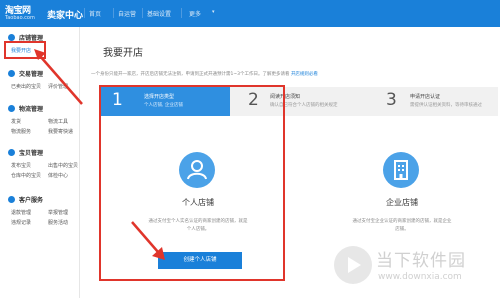 Image resolution: width=500 pixels, height=300 pixels. Describe the element at coordinates (402, 225) in the screenshot. I see `card-description: 通过支付宝企业认证的商家创建的店铺，就是企业店铺。` at that location.